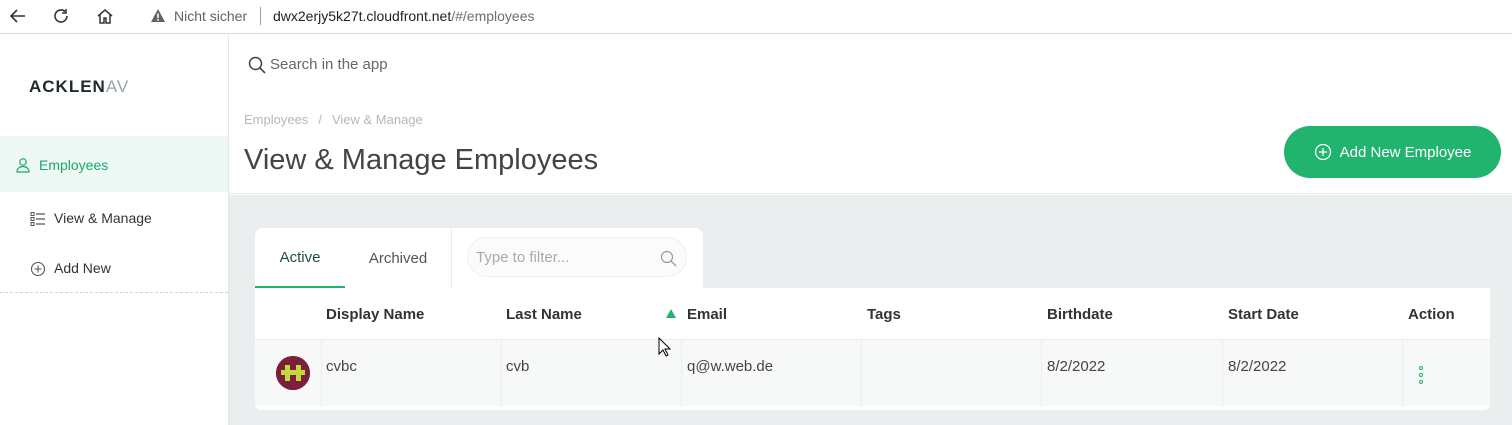 This screenshot has height=425, width=1512. I want to click on add-new-employee-button: Add New Employee, so click(1392, 152).